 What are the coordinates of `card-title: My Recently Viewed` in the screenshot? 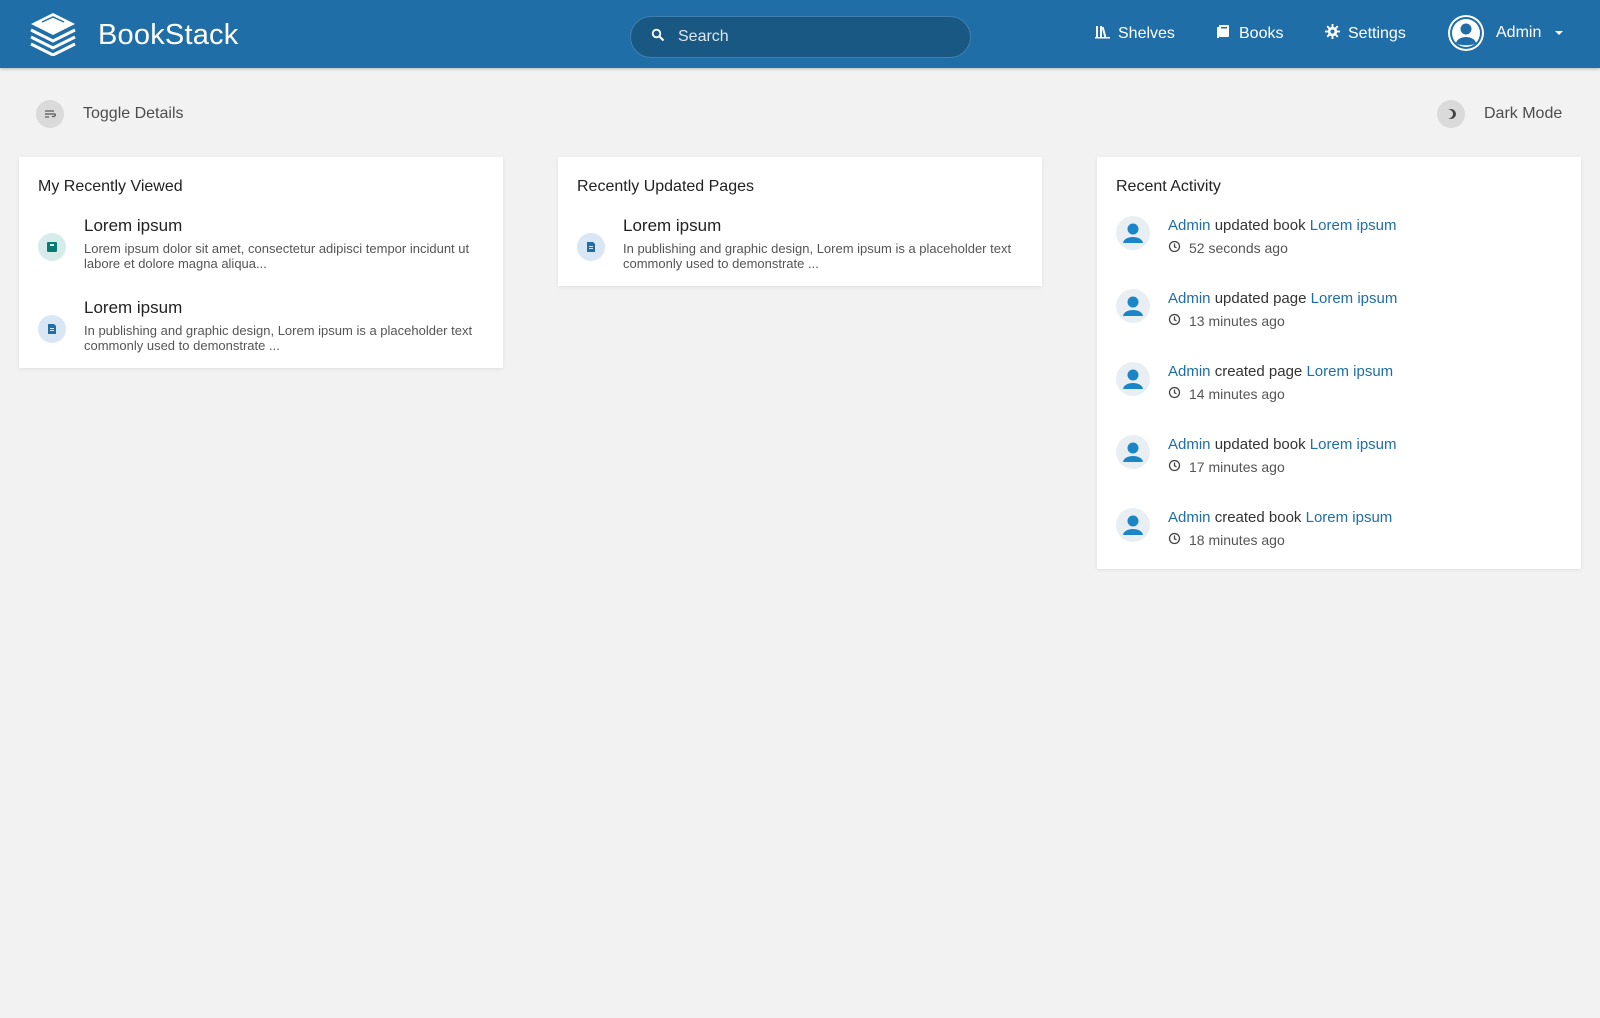 It's located at (110, 186).